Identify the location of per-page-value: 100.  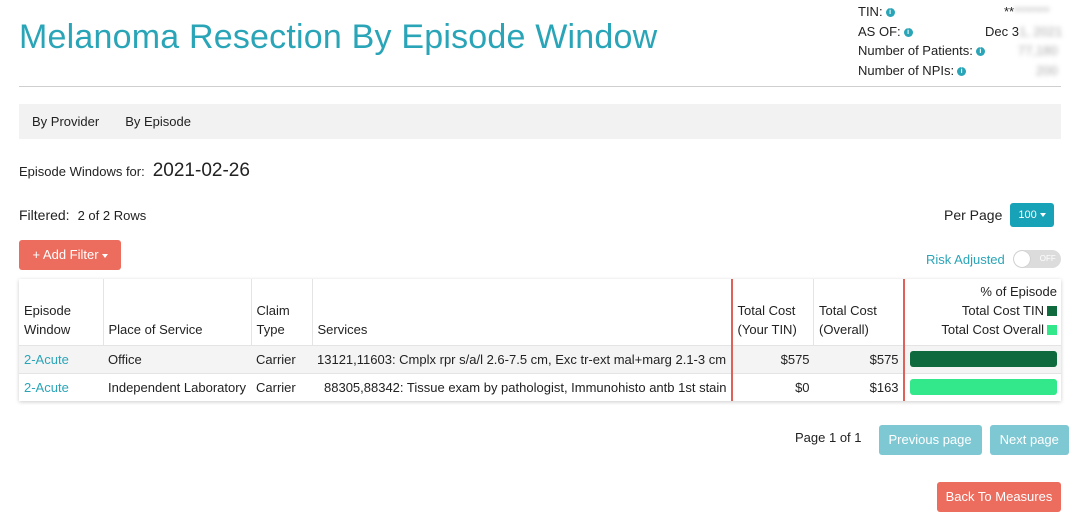
(1027, 215).